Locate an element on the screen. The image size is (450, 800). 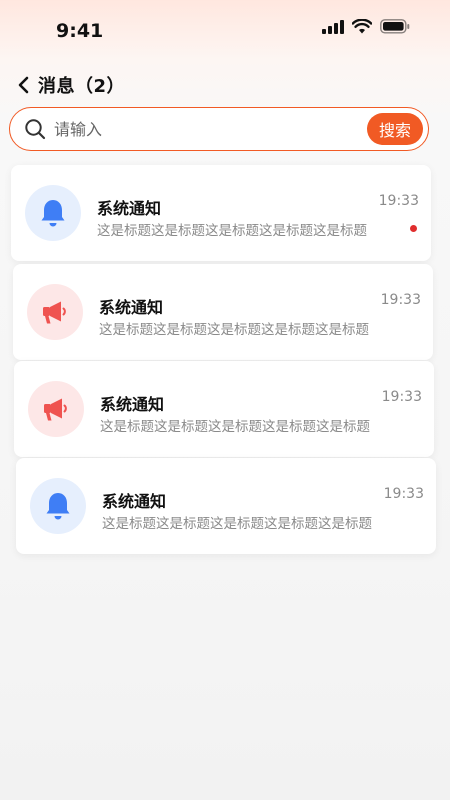
page-title: 消息（2） is located at coordinates (82, 86).